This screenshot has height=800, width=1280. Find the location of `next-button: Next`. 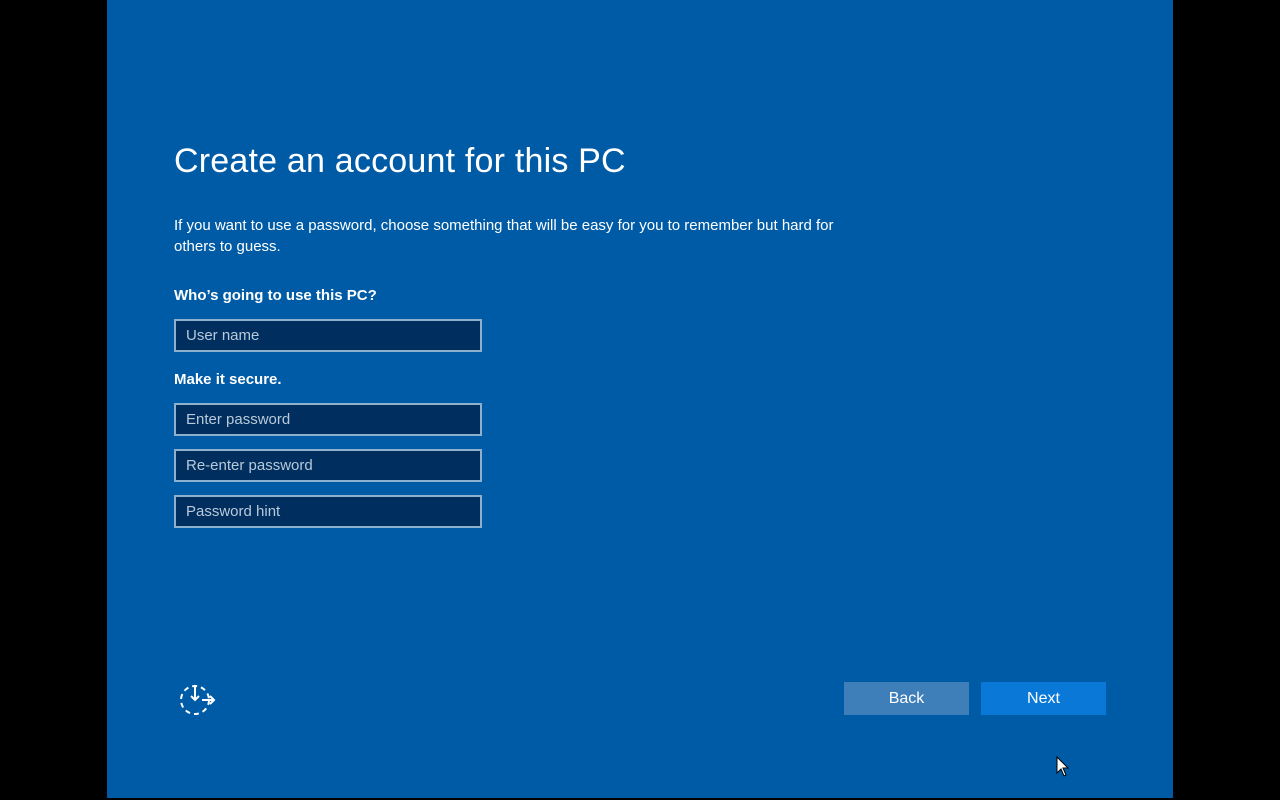

next-button: Next is located at coordinates (1043, 698).